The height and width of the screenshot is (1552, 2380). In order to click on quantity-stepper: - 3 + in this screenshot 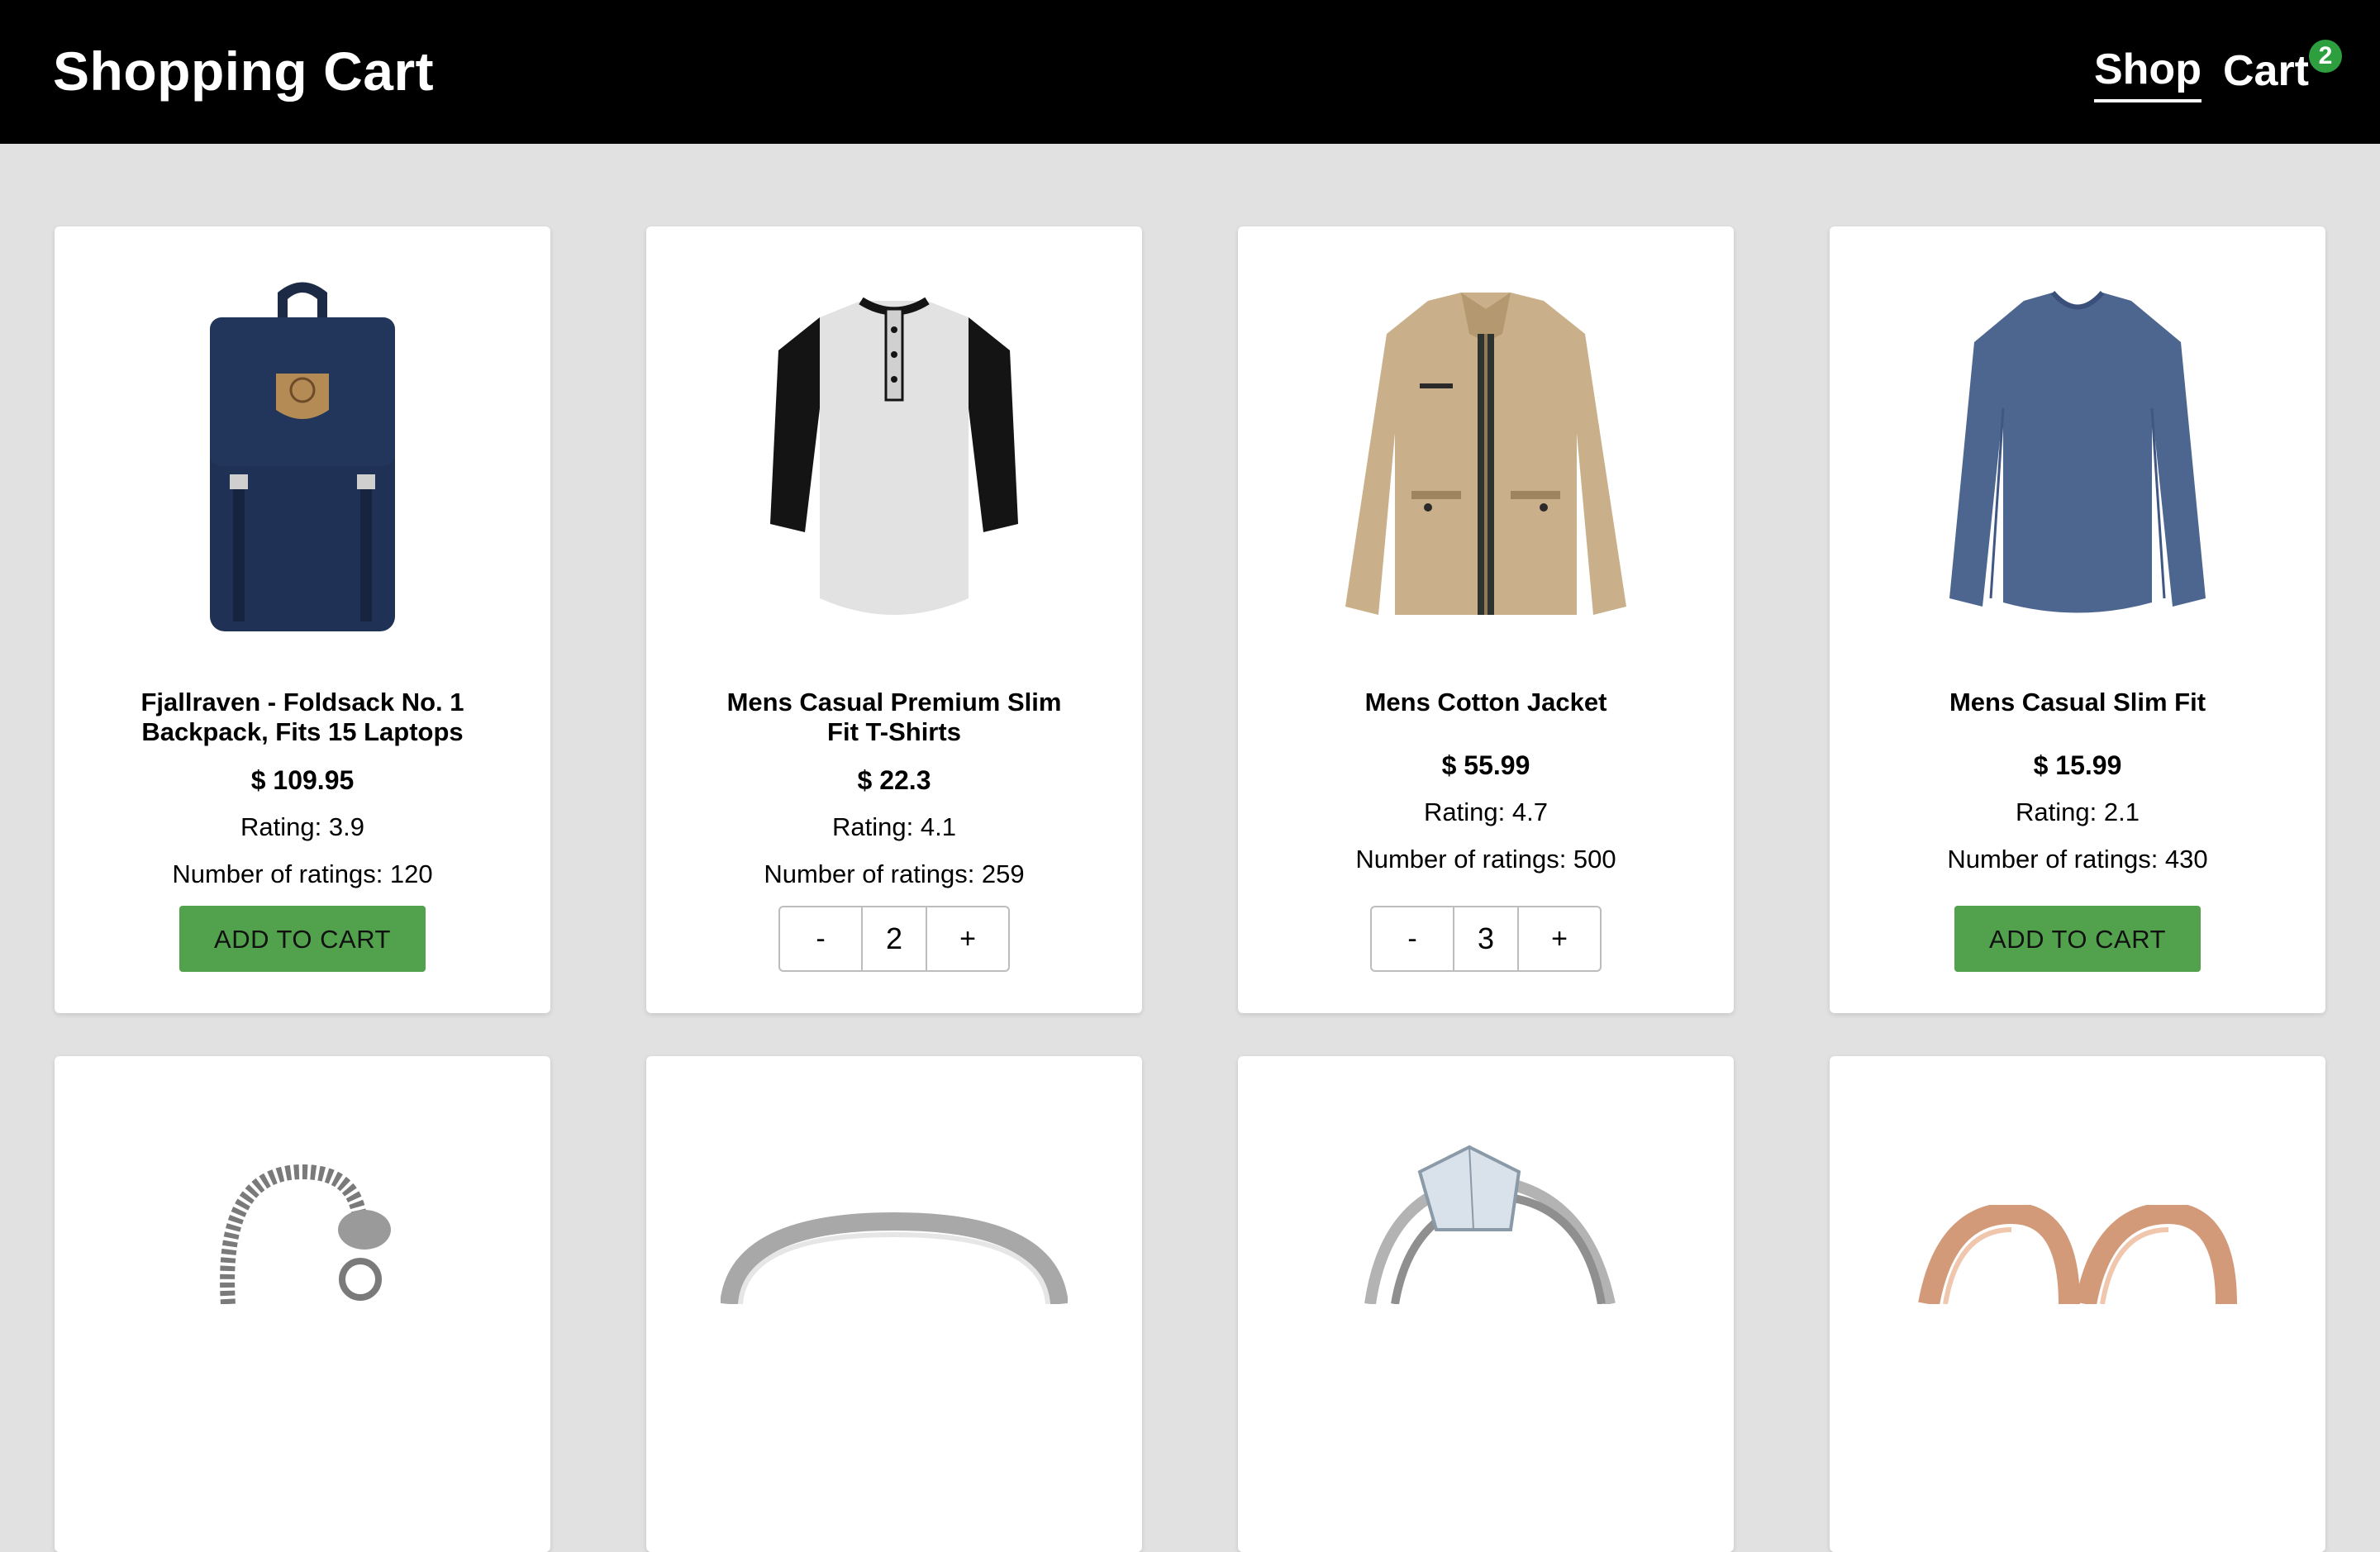, I will do `click(1486, 939)`.